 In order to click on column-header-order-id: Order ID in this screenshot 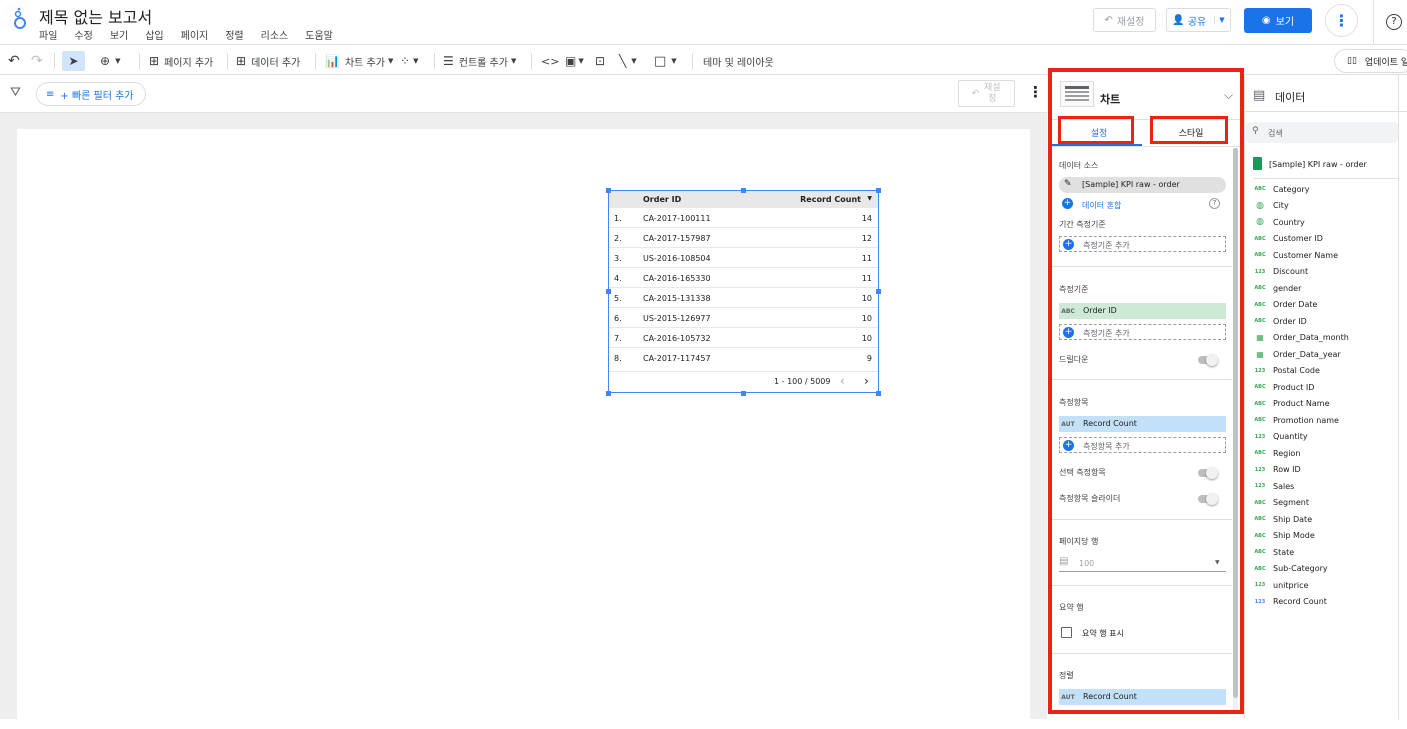, I will do `click(662, 199)`.